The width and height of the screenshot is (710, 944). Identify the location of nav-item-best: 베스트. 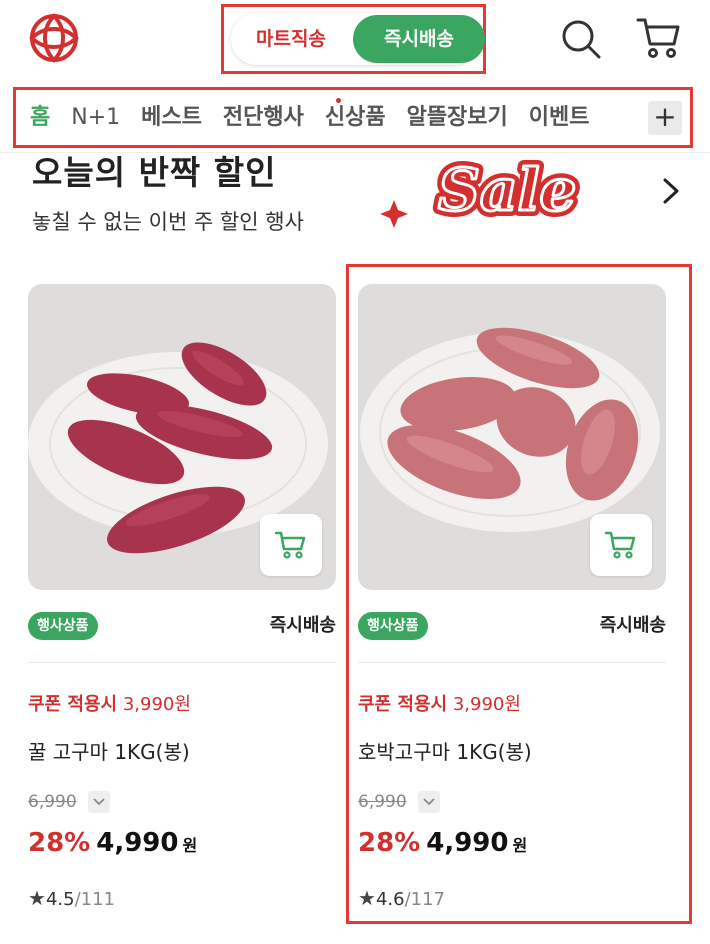
(171, 117).